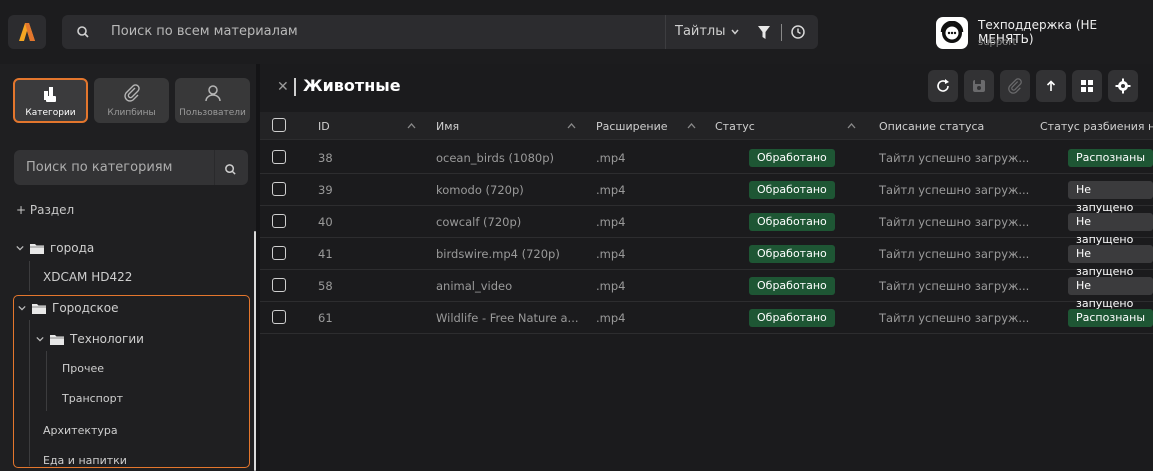  I want to click on save-icon, so click(979, 86).